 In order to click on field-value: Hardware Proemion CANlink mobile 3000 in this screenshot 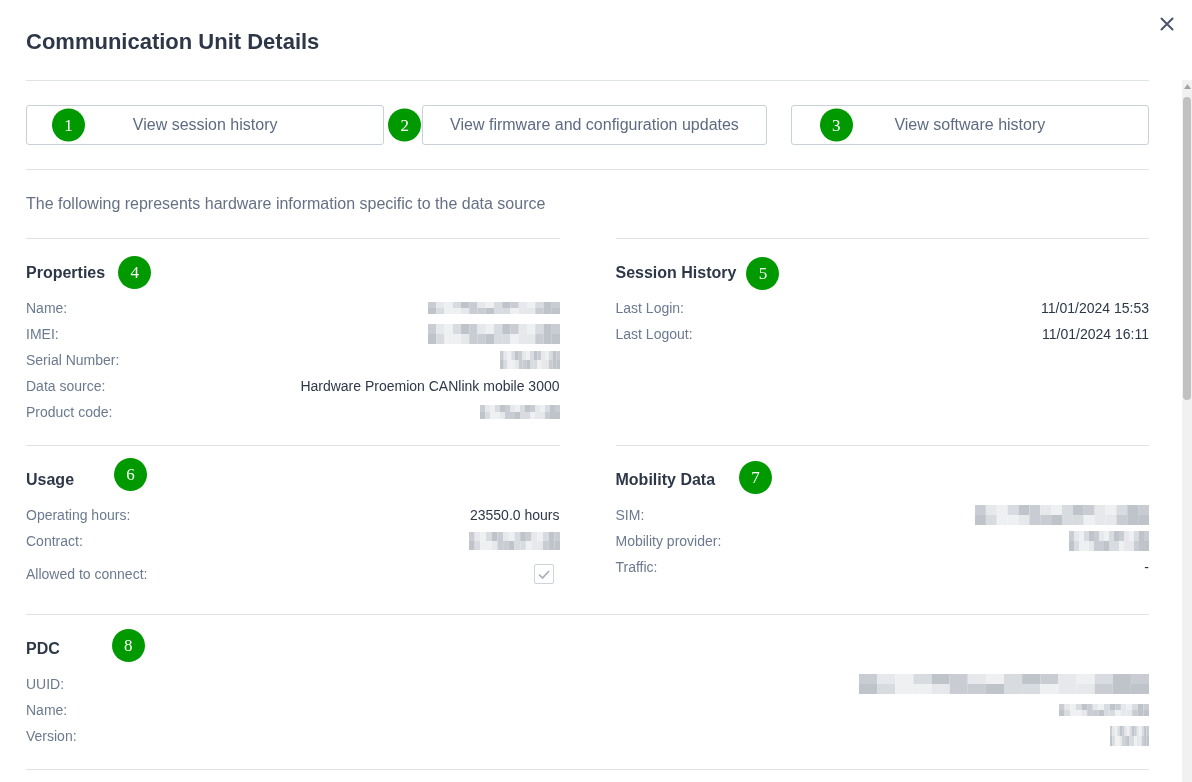, I will do `click(430, 386)`.